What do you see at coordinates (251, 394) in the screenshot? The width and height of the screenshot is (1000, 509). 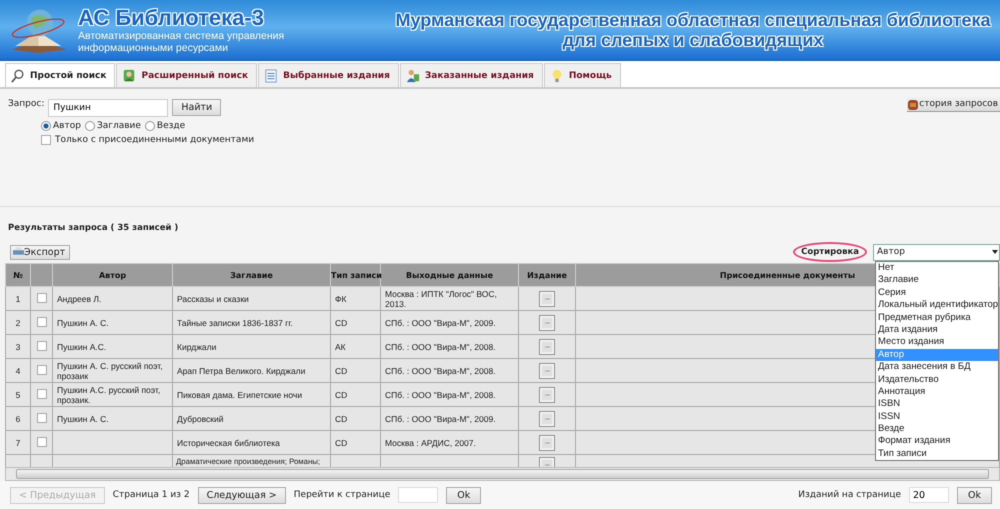 I see `table-cell: Пиковая дама. Египетские ночи` at bounding box center [251, 394].